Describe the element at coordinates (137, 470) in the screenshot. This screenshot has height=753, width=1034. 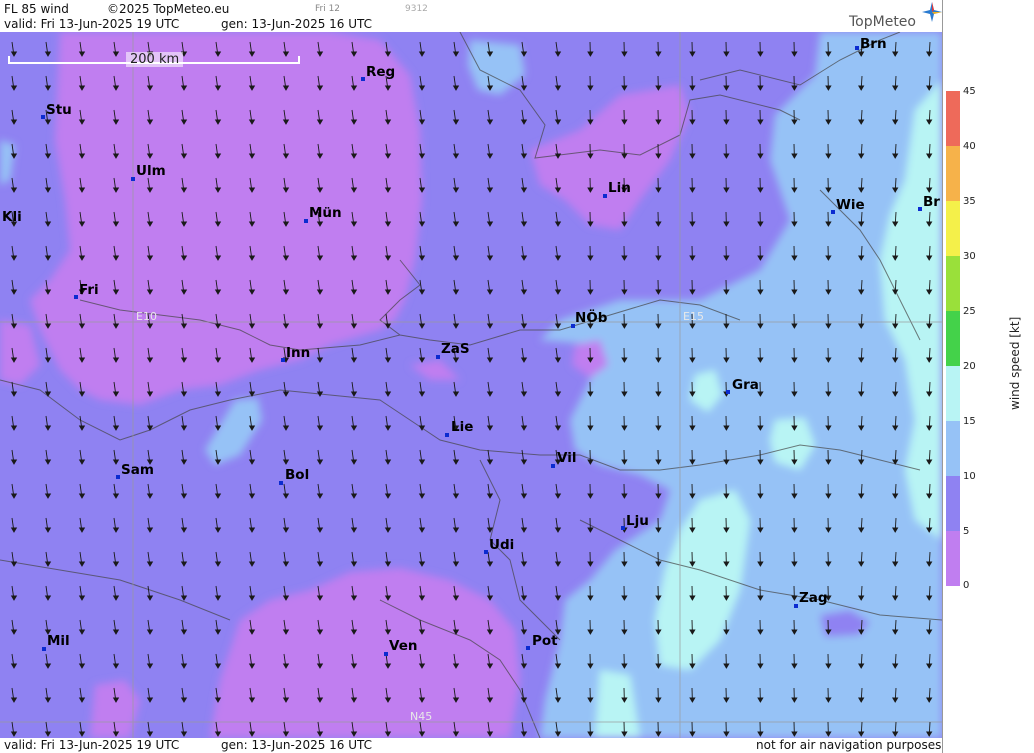
I see `city-label: Sam` at that location.